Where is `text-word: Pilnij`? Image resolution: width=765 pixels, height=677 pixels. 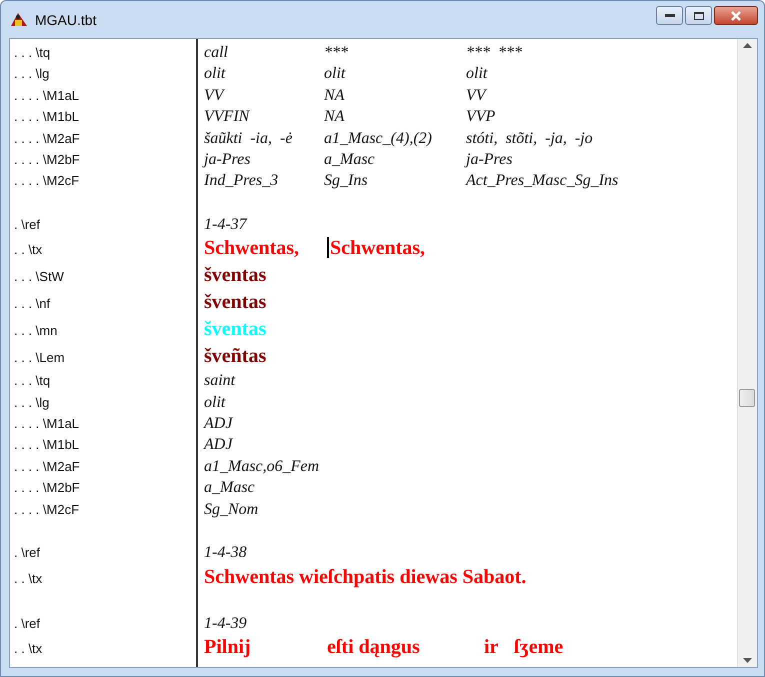
text-word: Pilnij is located at coordinates (228, 647).